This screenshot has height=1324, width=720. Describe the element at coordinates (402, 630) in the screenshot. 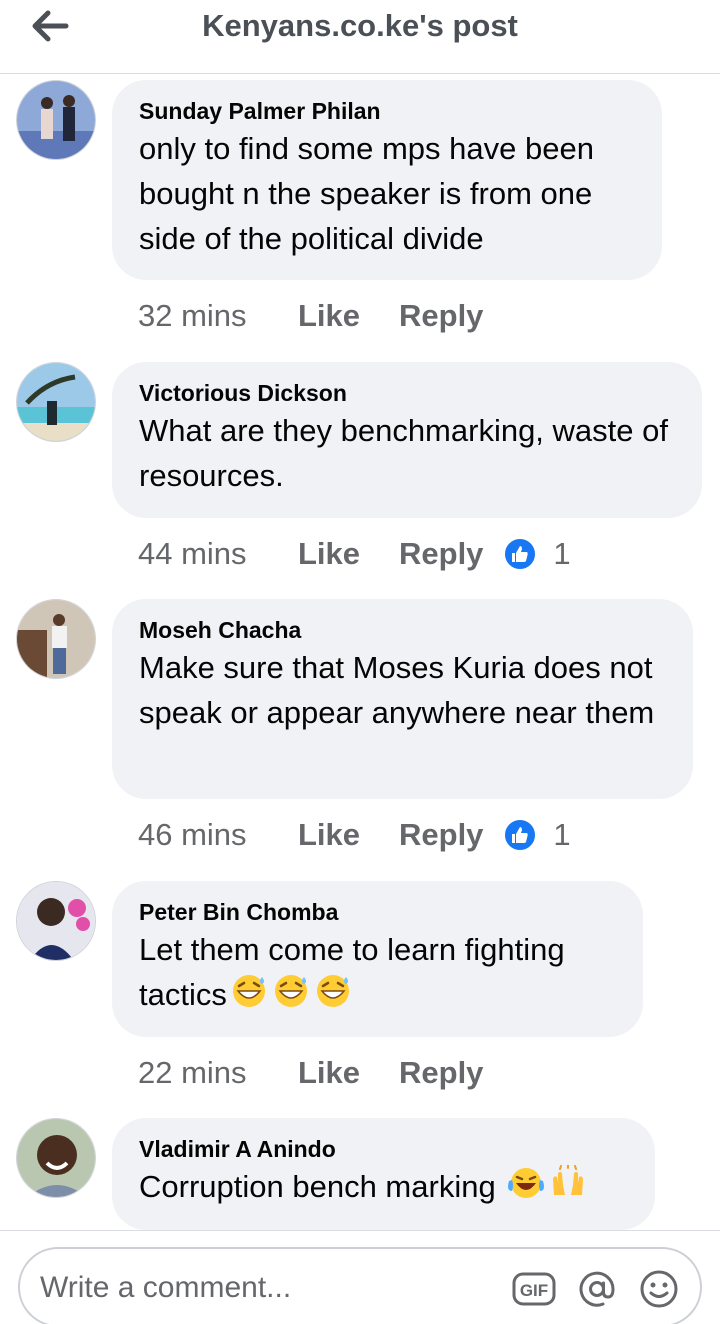

I see `comment-author: Moseh Chacha` at that location.